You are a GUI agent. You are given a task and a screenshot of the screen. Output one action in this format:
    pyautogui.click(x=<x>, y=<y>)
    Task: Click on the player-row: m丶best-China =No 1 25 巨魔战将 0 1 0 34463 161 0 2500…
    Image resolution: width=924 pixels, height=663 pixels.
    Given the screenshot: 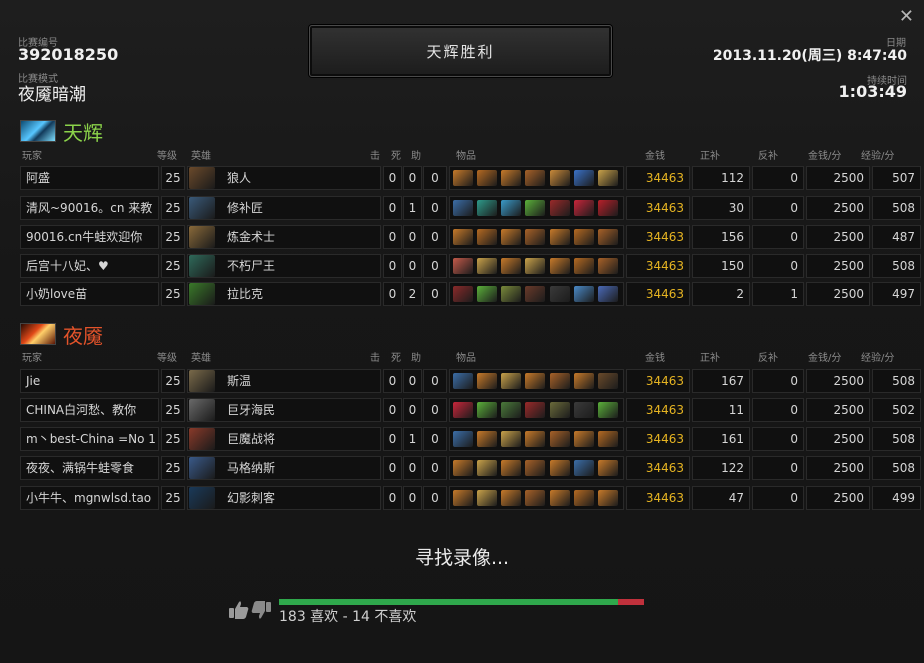 What is the action you would take?
    pyautogui.click(x=470, y=439)
    